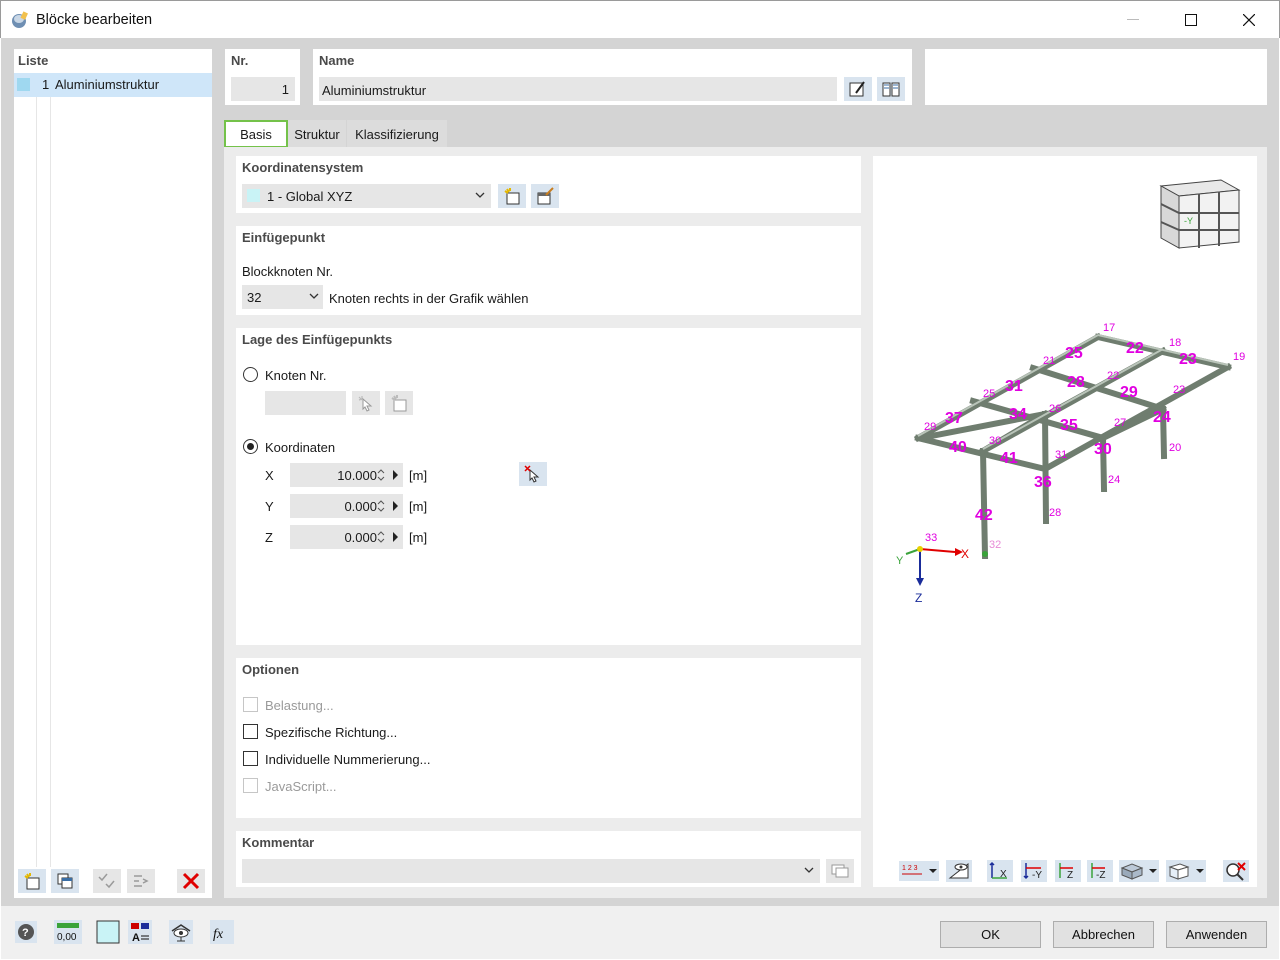  Describe the element at coordinates (250, 758) in the screenshot. I see `individual-numbering-checkbox` at that location.